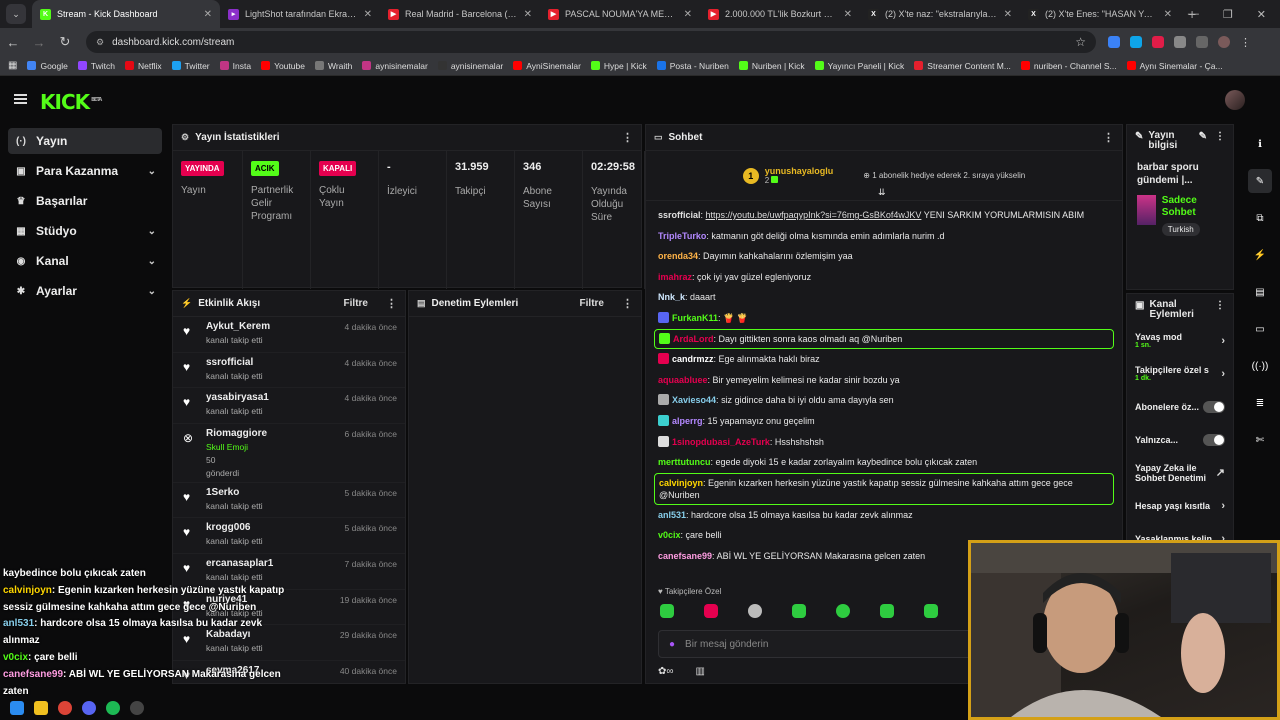 This screenshot has height=720, width=1280. Describe the element at coordinates (100, 42) in the screenshot. I see `site-info-icon: ⚙` at that location.